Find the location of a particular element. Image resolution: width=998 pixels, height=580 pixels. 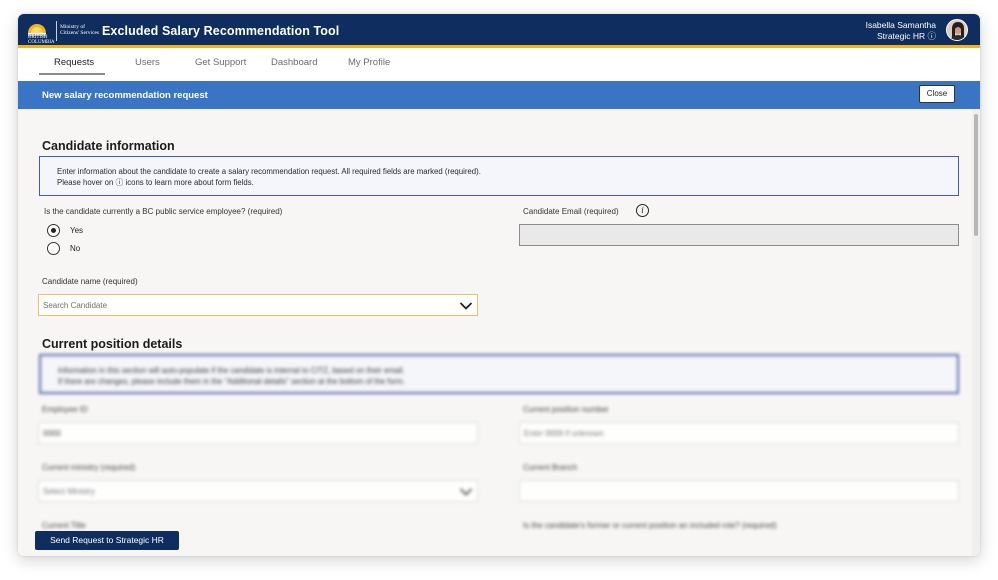

nav-dashboard: Dashboard is located at coordinates (294, 62).